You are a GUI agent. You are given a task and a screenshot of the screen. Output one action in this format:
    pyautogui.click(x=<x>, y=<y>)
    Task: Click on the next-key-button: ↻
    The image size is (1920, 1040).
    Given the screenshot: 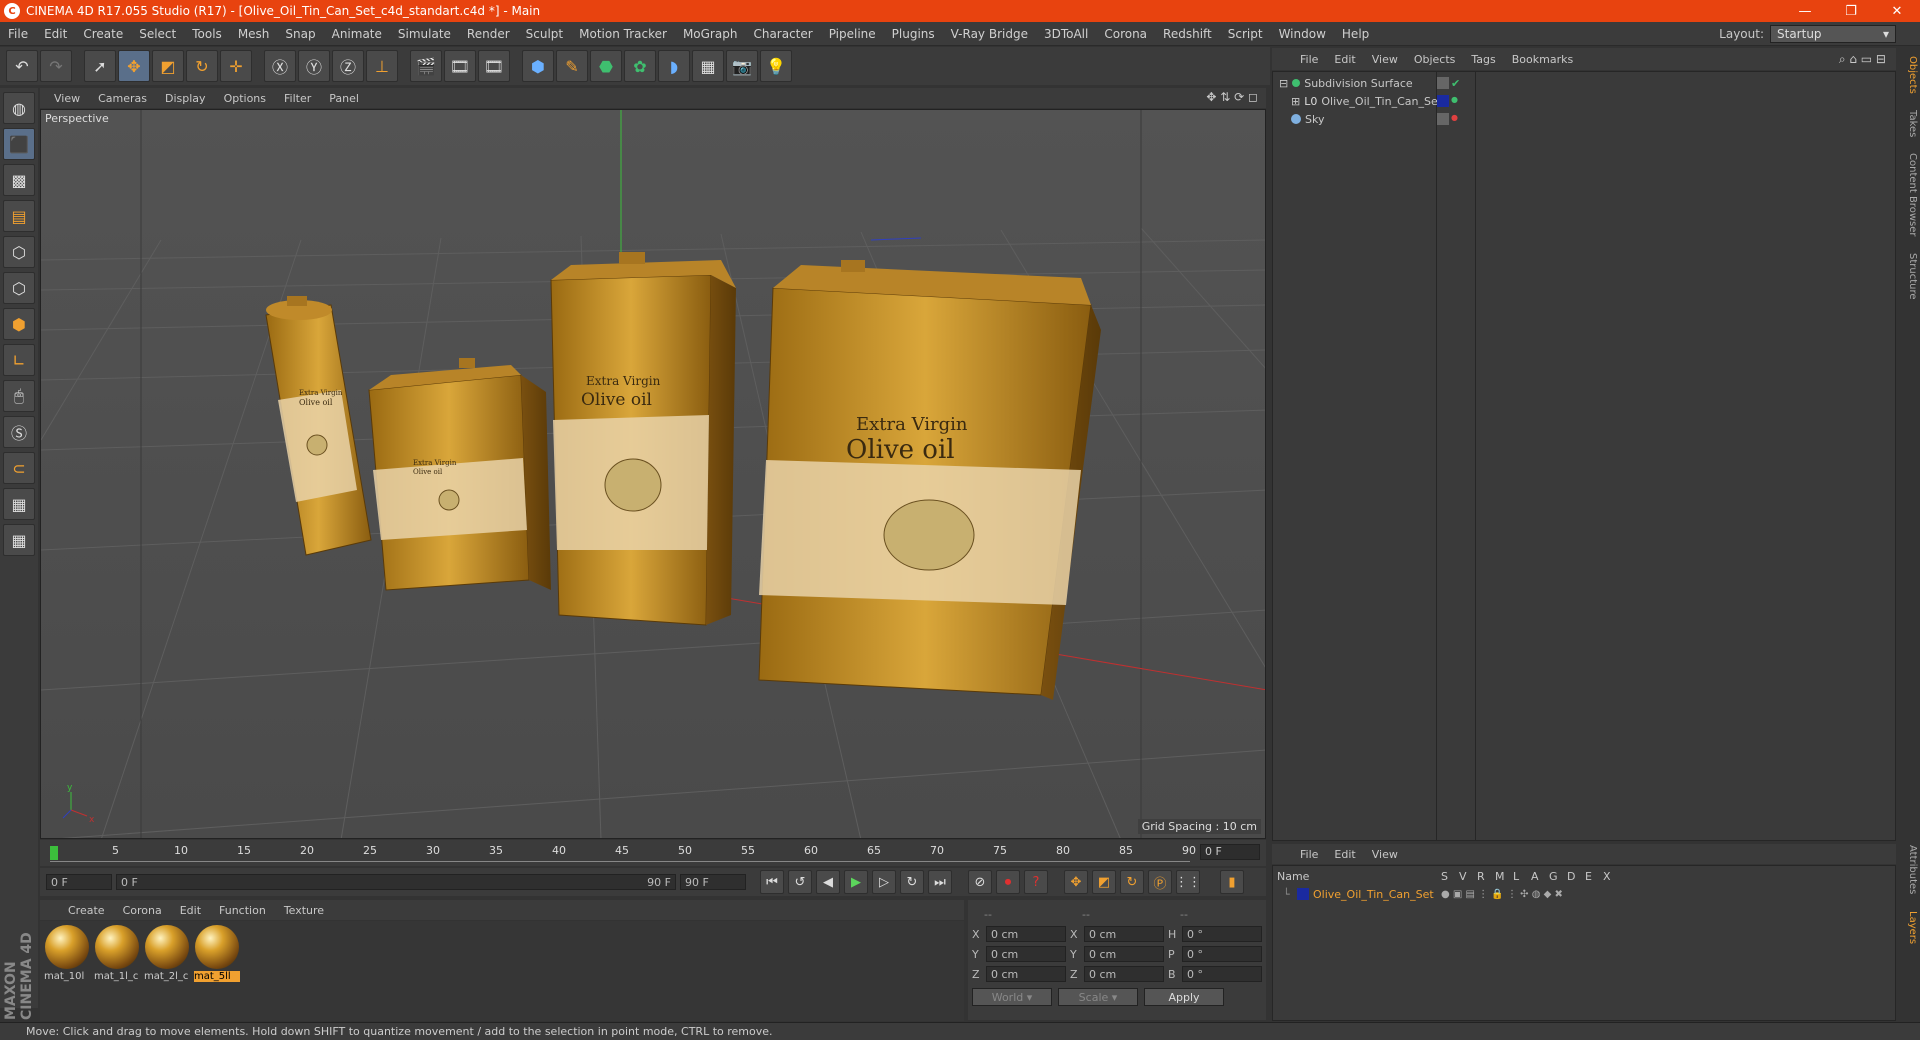 What is the action you would take?
    pyautogui.click(x=912, y=882)
    